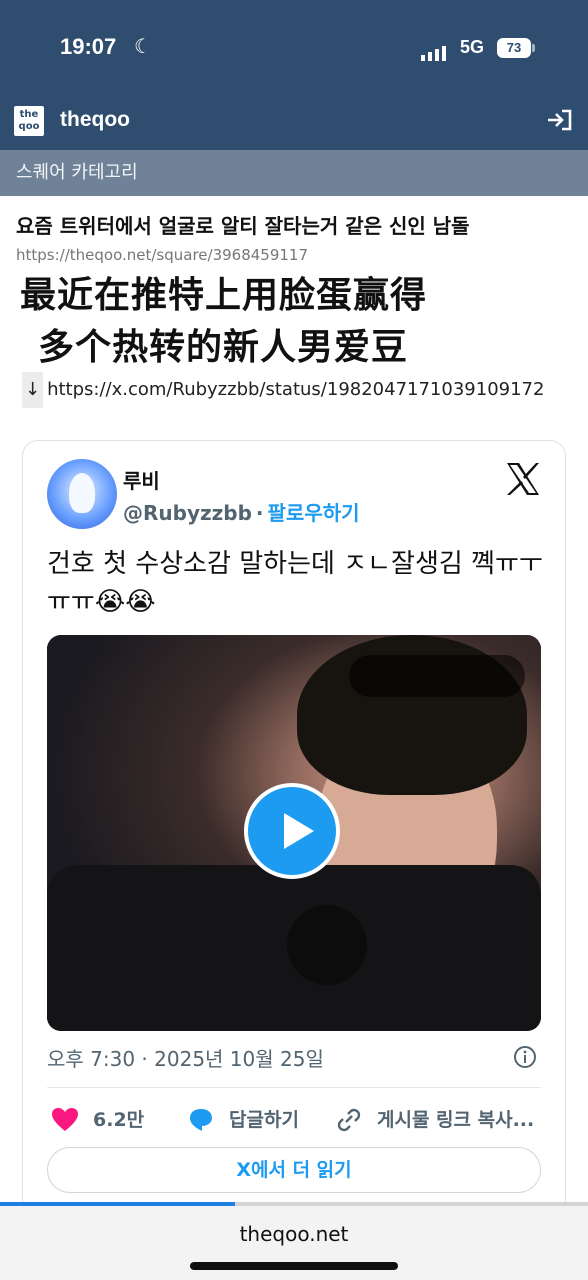 This screenshot has width=588, height=1280. What do you see at coordinates (33, 390) in the screenshot?
I see `down-arrow-icon: ↓` at bounding box center [33, 390].